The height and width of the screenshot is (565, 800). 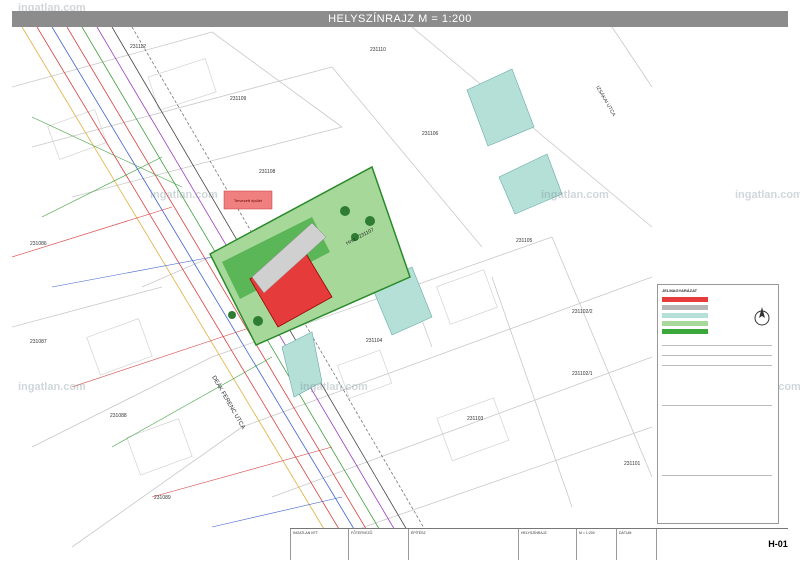 What do you see at coordinates (762, 316) in the screenshot?
I see `north-arrow-icon` at bounding box center [762, 316].